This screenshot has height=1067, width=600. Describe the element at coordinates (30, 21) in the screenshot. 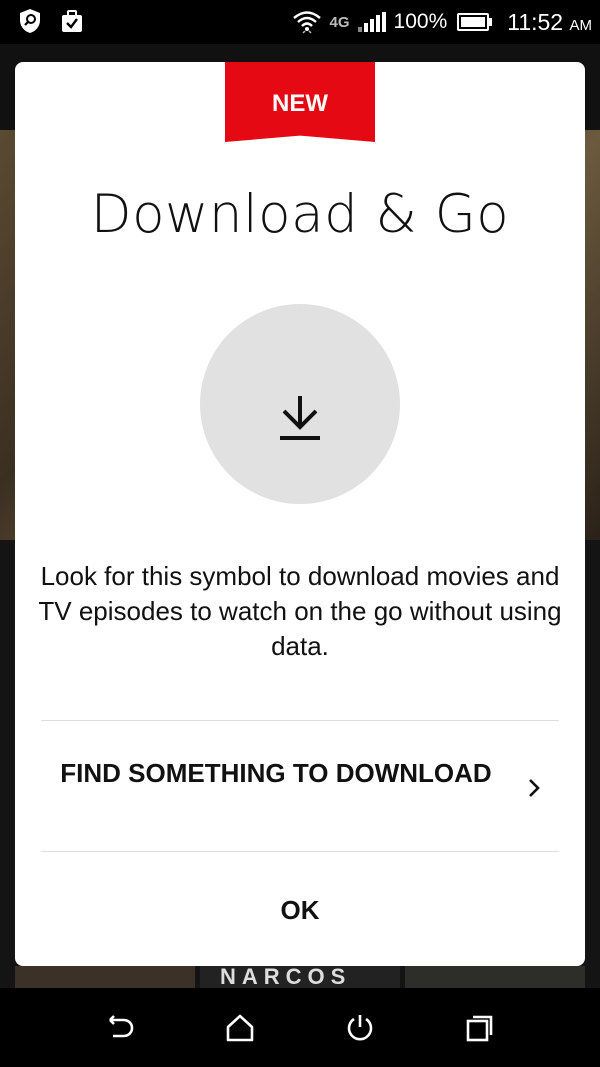

I see `shield-search-icon` at that location.